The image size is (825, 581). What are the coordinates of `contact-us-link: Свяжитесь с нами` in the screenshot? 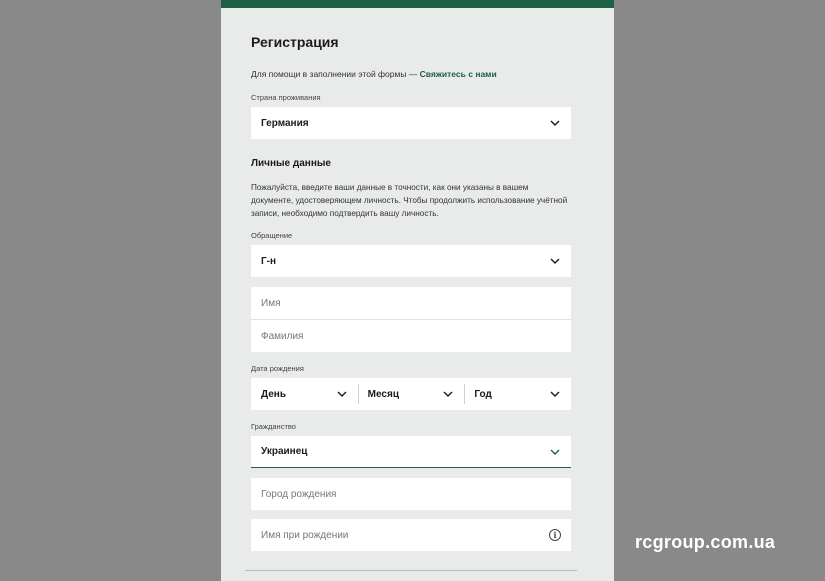 It's located at (458, 74).